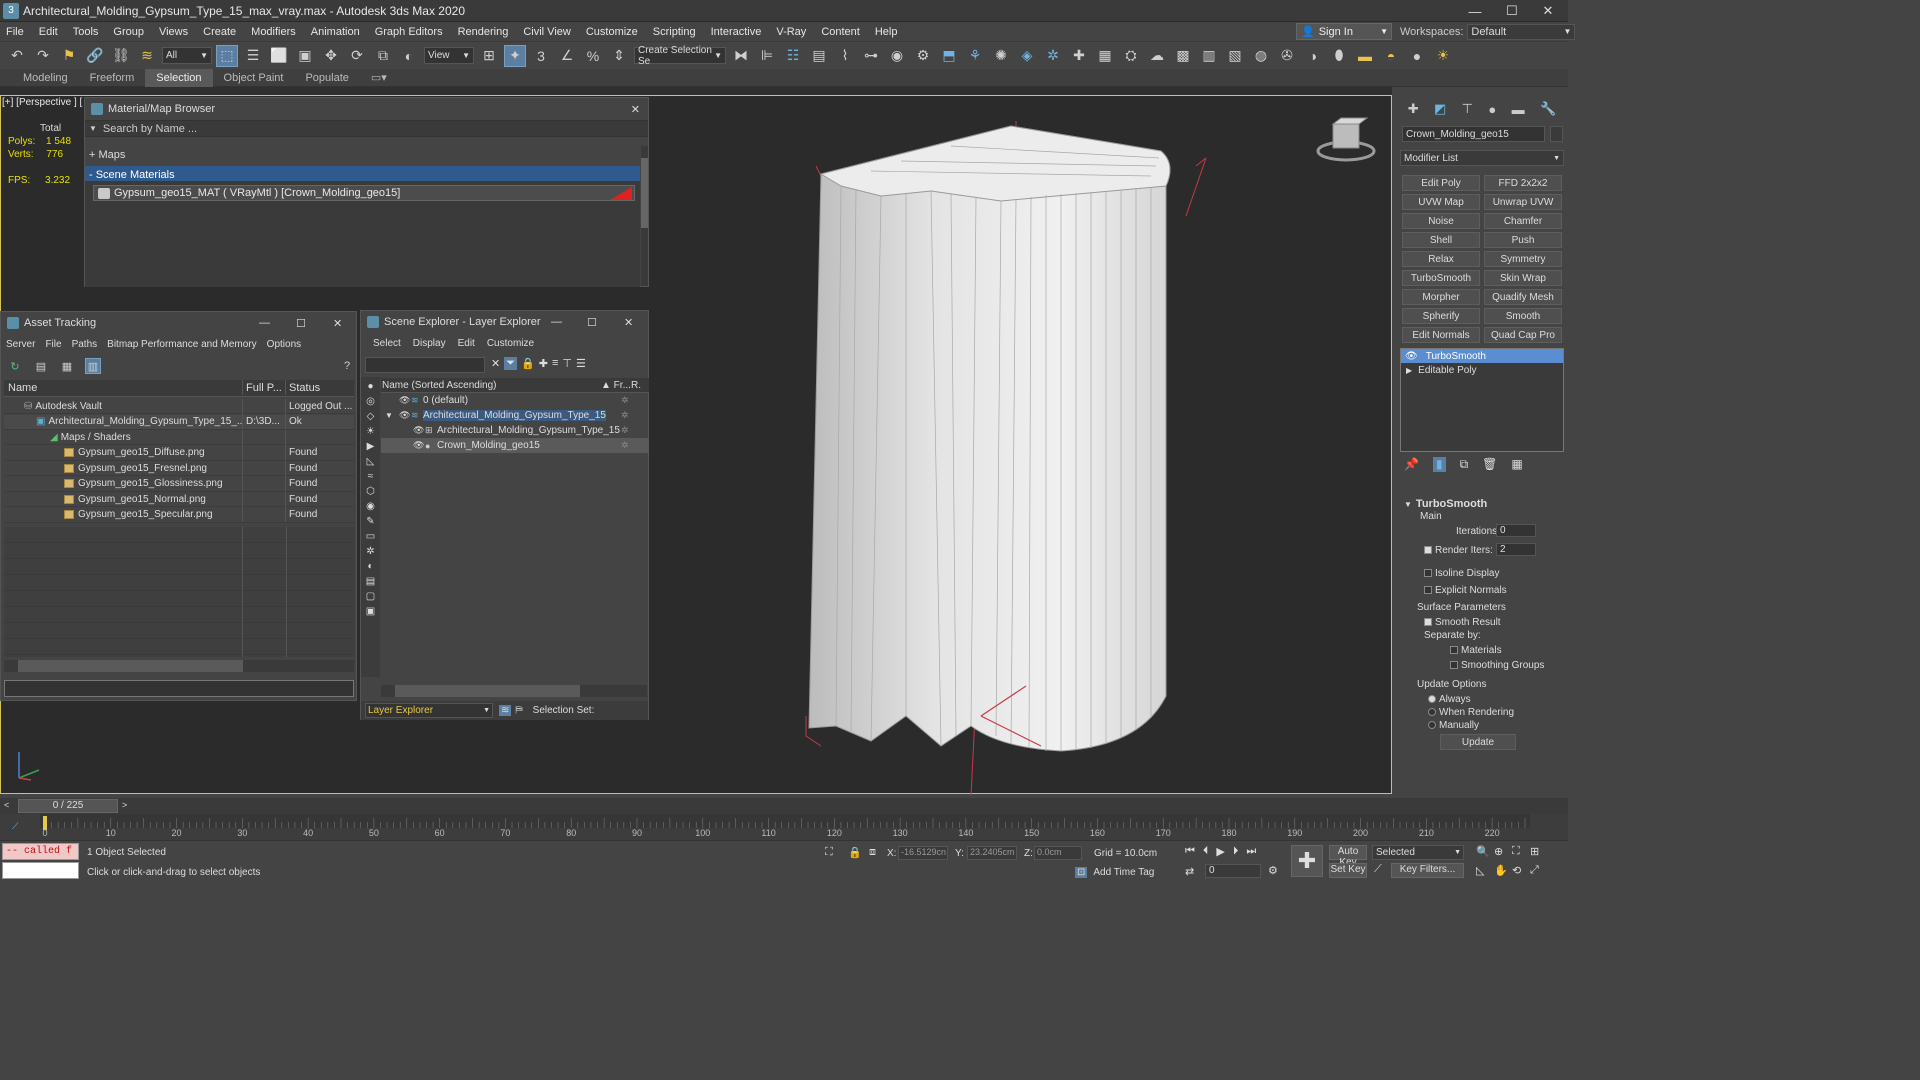 The image size is (1920, 1080). Describe the element at coordinates (45, 823) in the screenshot. I see `current-frame-marker` at that location.